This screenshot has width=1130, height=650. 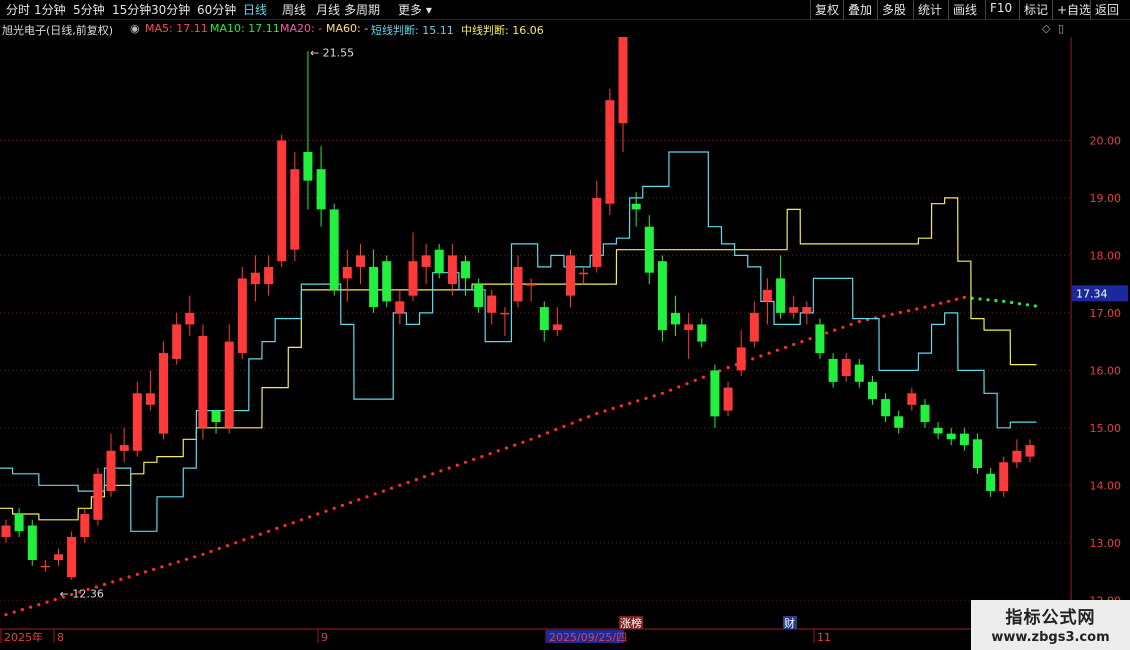 I want to click on stock-title: 旭光电子(日线,前复权), so click(x=57, y=30).